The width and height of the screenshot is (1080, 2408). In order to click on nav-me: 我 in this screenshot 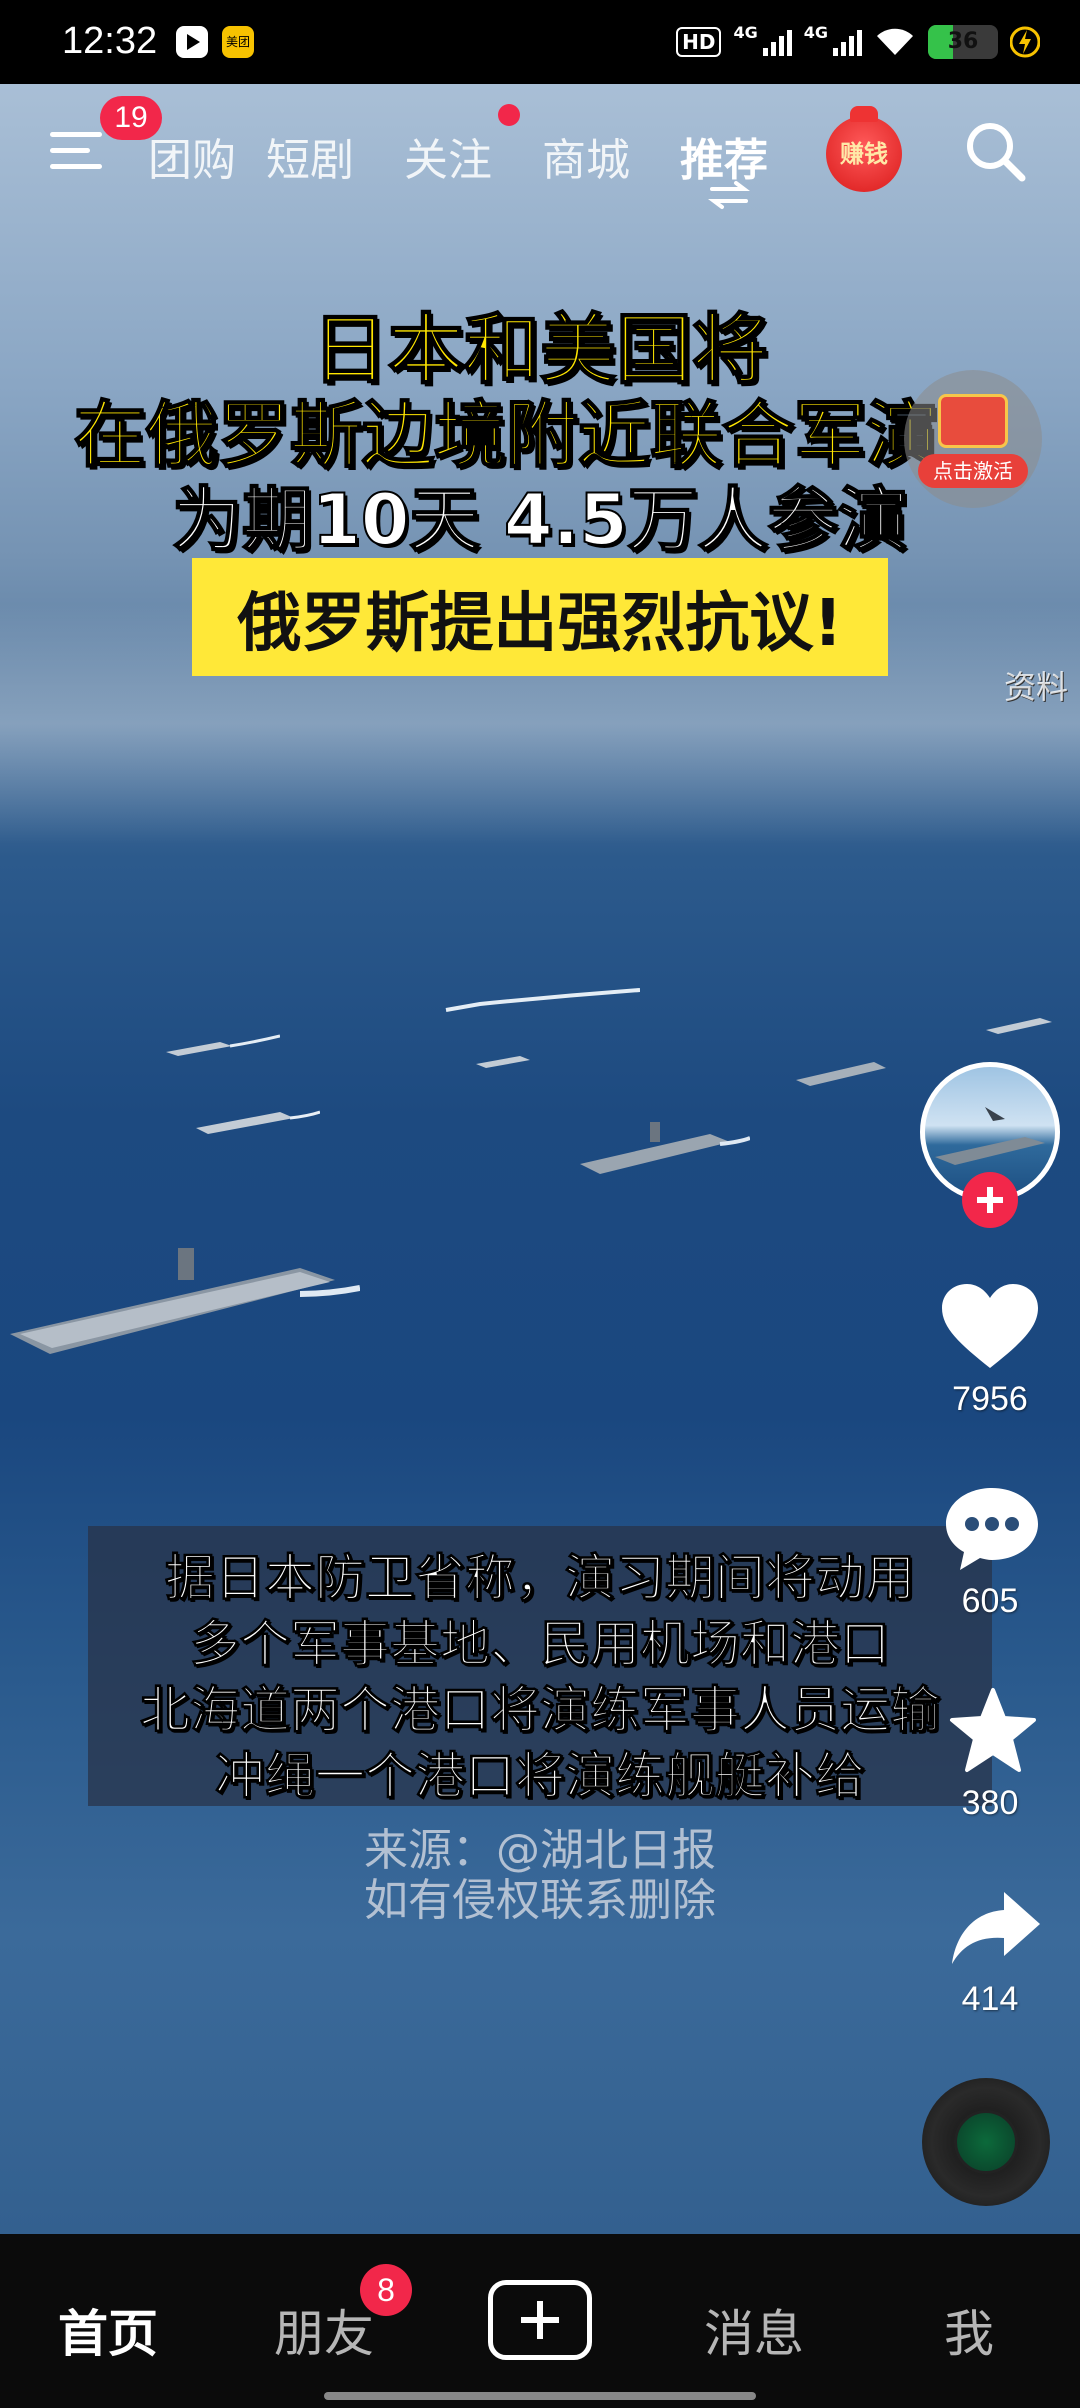, I will do `click(969, 2330)`.